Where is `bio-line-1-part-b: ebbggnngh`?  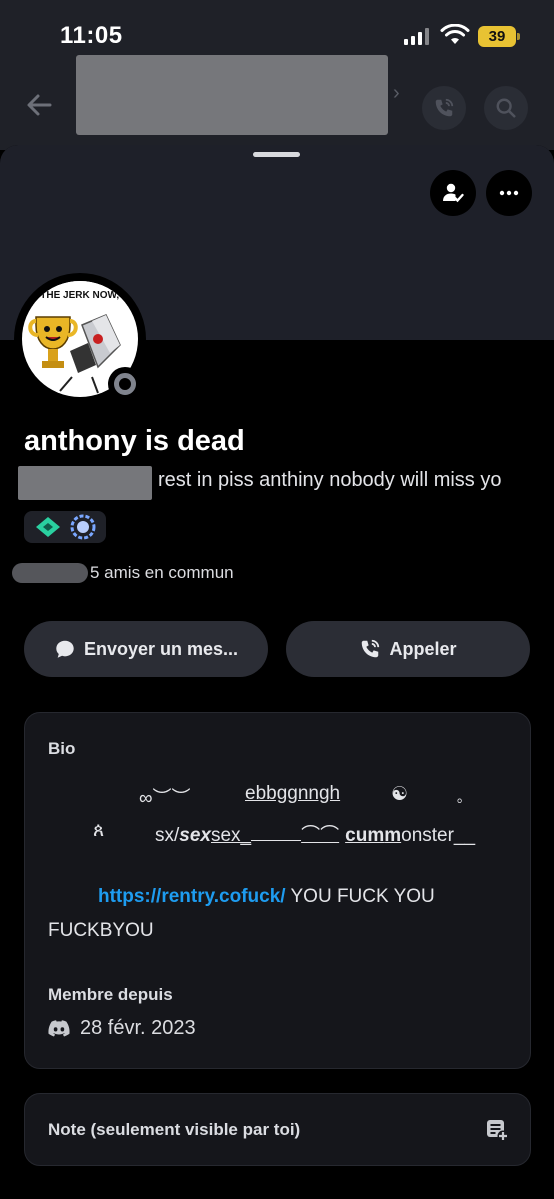 bio-line-1-part-b: ebbggnngh is located at coordinates (293, 793).